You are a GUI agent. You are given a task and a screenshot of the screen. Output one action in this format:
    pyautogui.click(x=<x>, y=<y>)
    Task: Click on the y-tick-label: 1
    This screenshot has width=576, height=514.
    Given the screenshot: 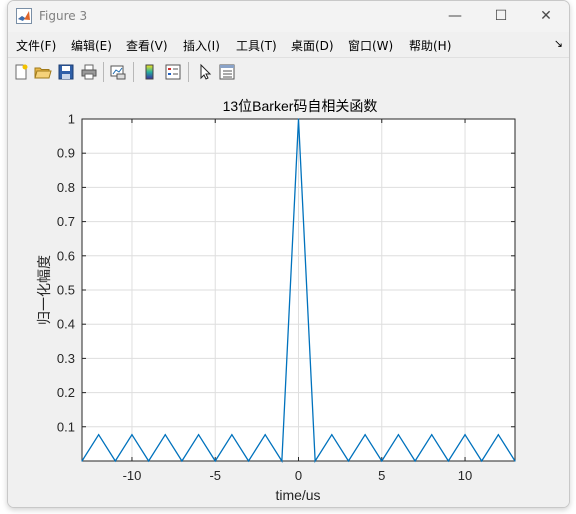 What is the action you would take?
    pyautogui.click(x=71, y=119)
    